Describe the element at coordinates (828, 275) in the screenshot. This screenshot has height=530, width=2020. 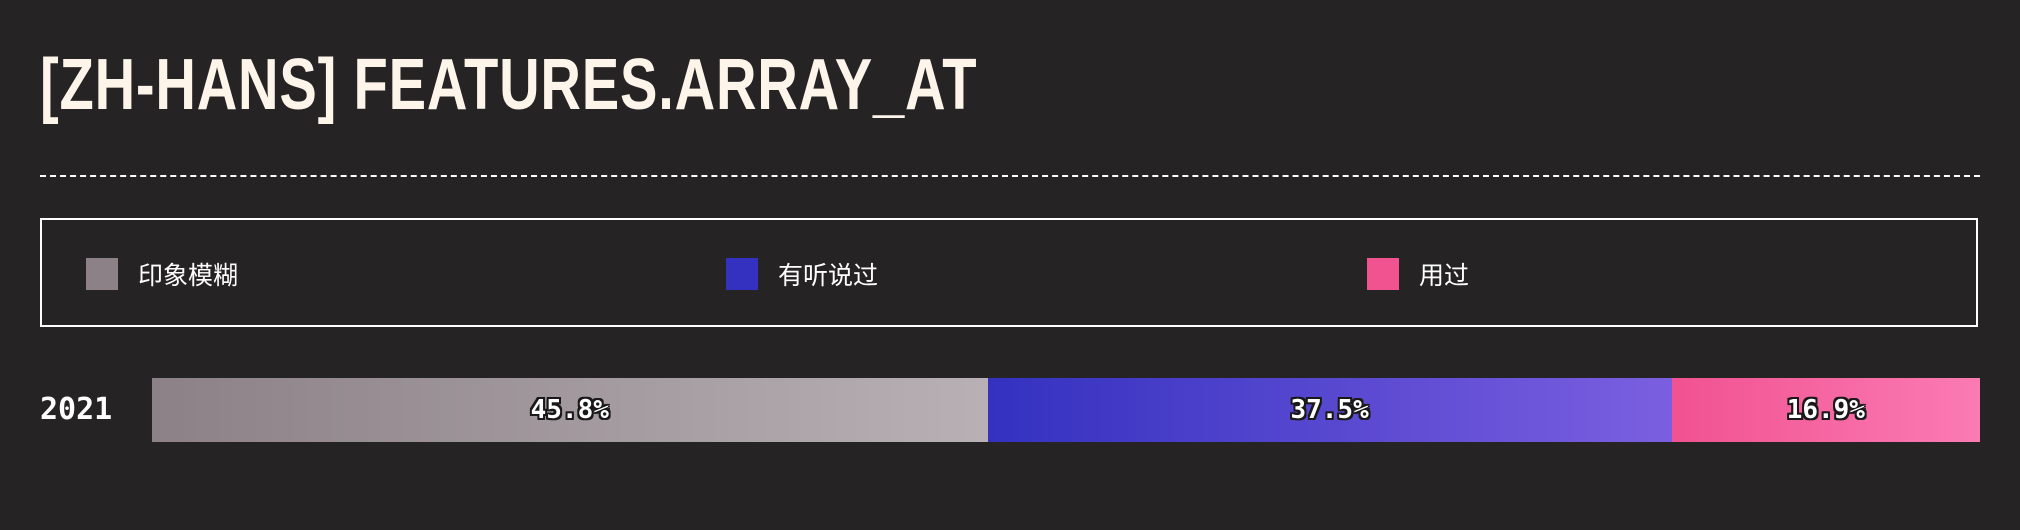
I see `legend-label-heard: 有听说过` at that location.